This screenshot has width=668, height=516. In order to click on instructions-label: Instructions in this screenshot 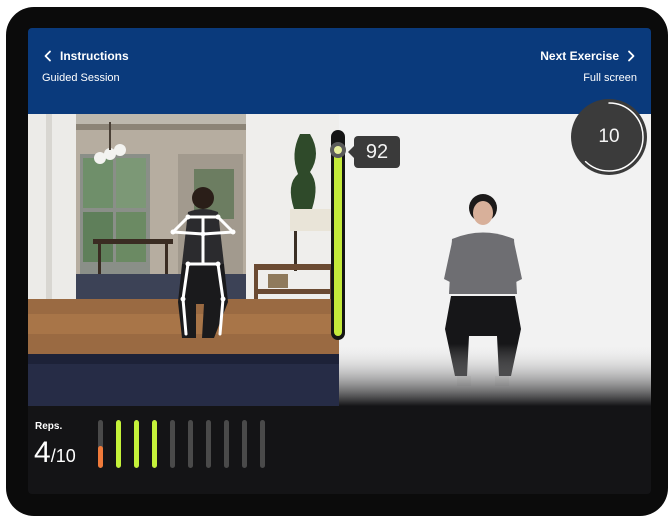, I will do `click(94, 56)`.